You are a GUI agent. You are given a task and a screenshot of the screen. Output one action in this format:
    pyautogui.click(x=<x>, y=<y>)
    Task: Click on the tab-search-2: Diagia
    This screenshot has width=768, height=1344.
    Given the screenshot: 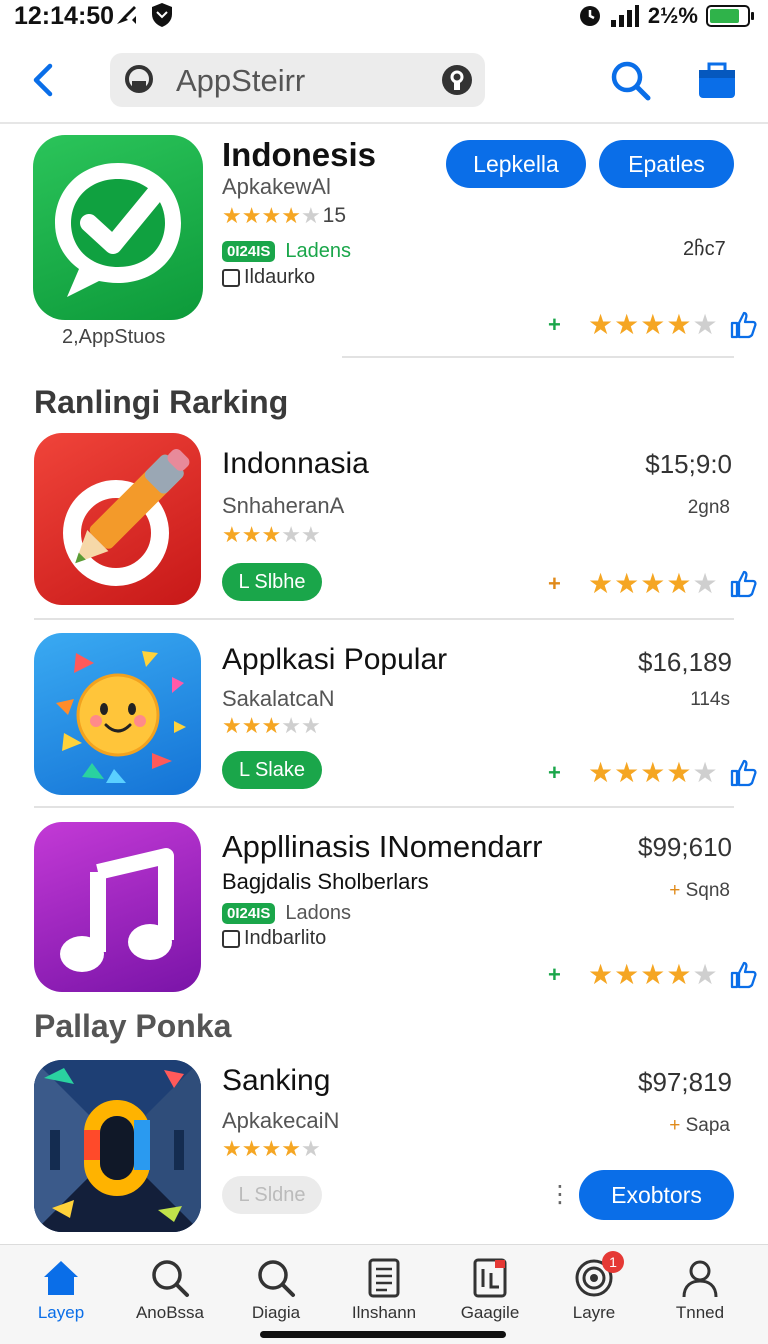 What is the action you would take?
    pyautogui.click(x=276, y=1290)
    